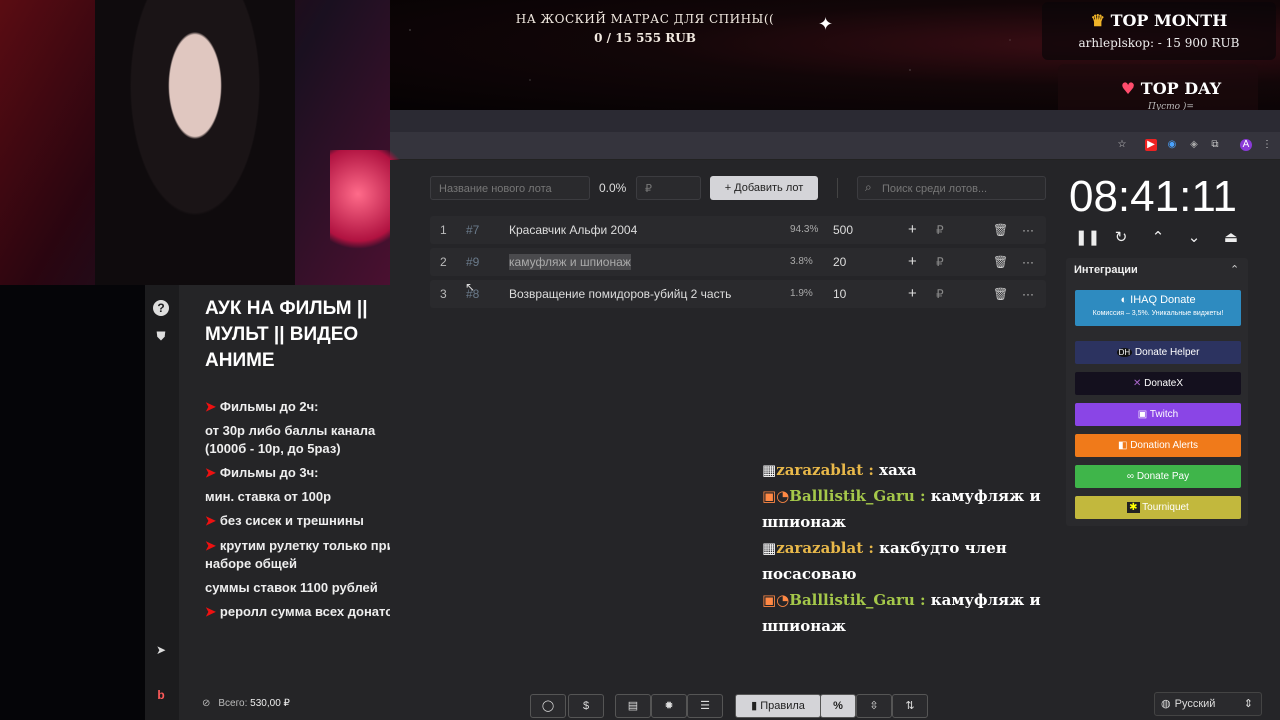  I want to click on add-lot-button: + Добавить лот, so click(764, 188).